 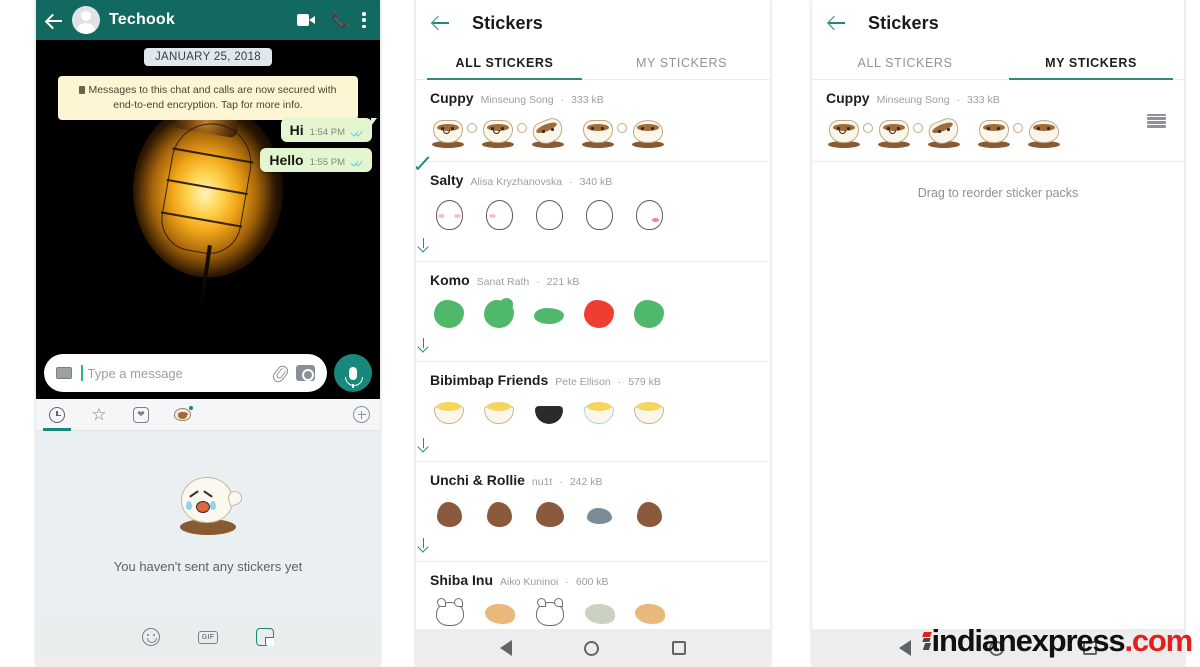 I want to click on pack-author: Minseung Song, so click(x=517, y=100).